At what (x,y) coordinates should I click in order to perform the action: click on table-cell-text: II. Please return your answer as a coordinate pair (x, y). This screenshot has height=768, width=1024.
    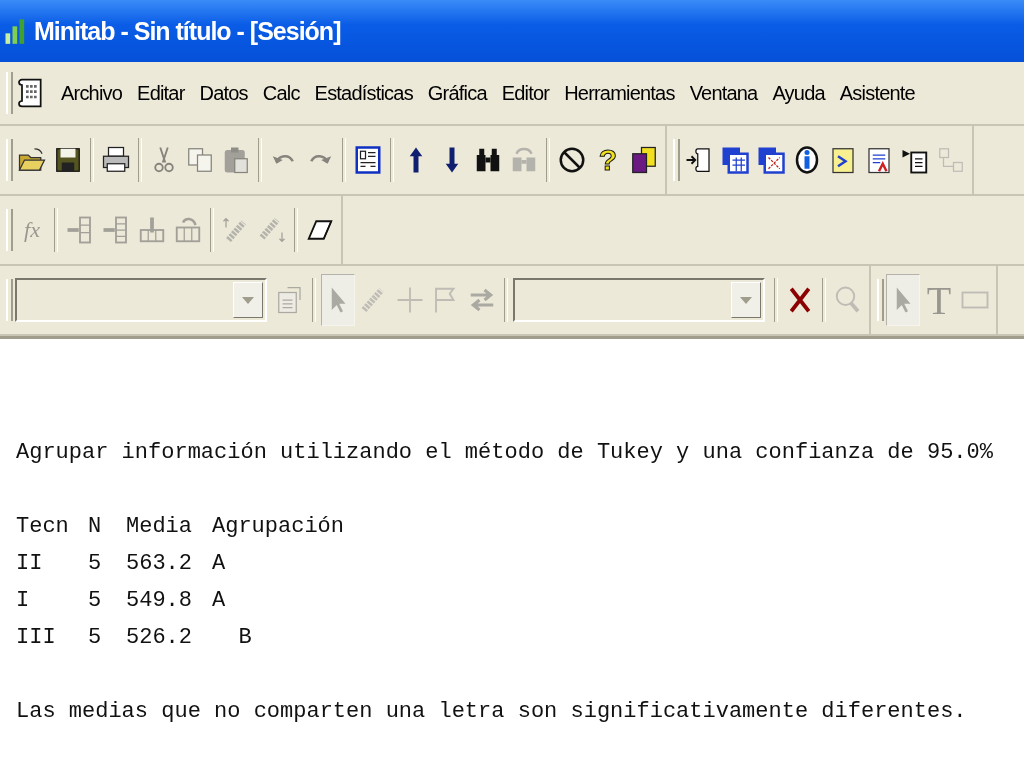
    Looking at the image, I should click on (29, 564).